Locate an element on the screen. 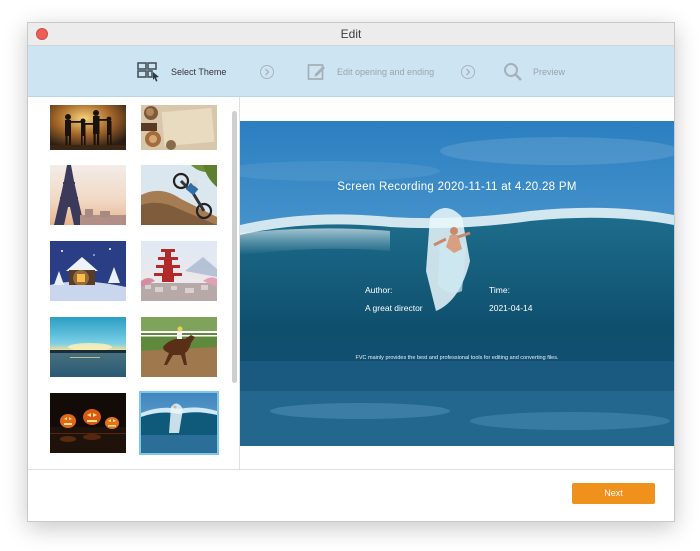 This screenshot has width=700, height=551. window-title: Edit is located at coordinates (351, 34).